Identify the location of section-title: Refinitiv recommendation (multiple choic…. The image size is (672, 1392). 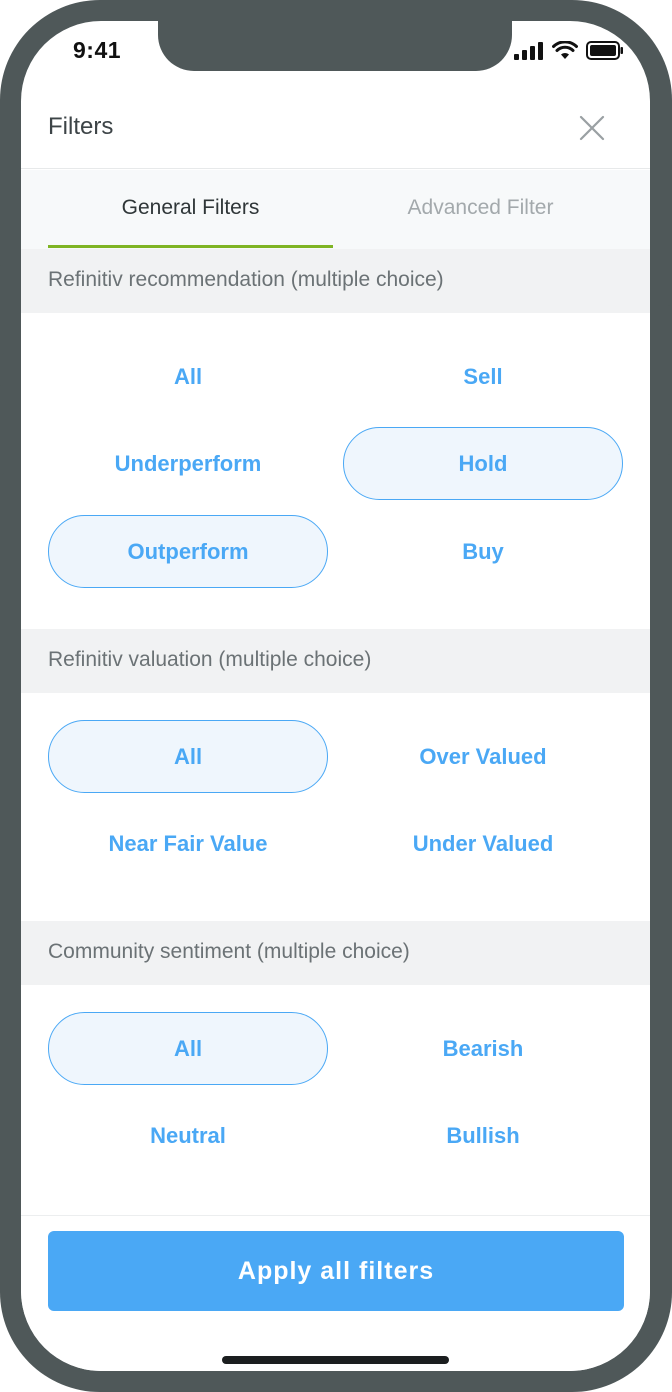
(246, 279).